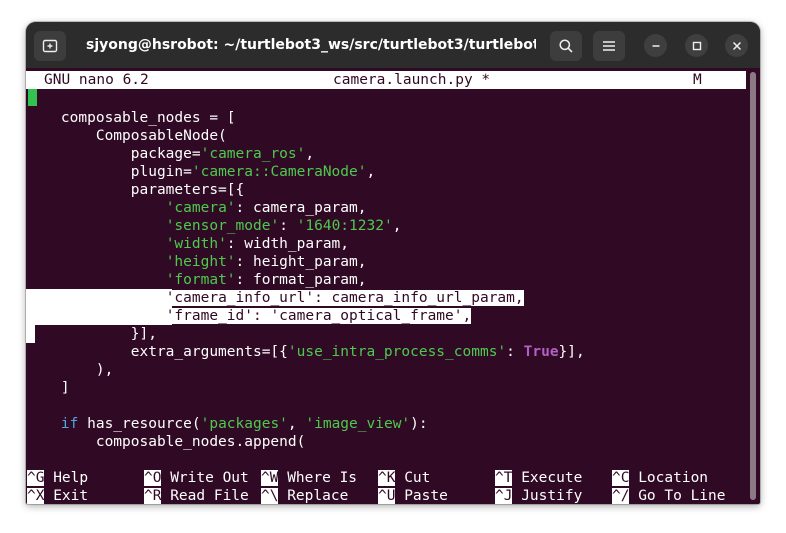 The width and height of the screenshot is (786, 533). Describe the element at coordinates (131, 118) in the screenshot. I see `code-line: composable_nodes = [` at that location.